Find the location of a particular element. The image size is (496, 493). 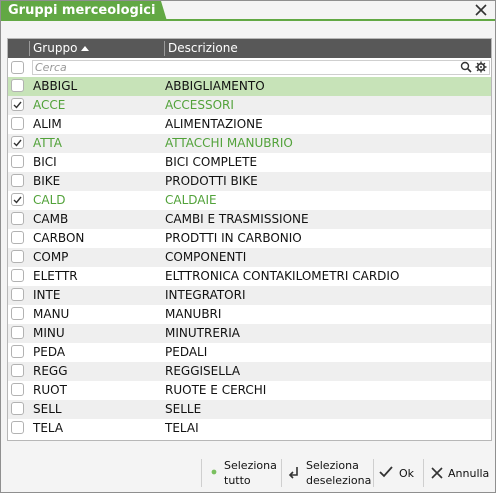

table-row: BICI BICI COMPLETE is located at coordinates (249, 162).